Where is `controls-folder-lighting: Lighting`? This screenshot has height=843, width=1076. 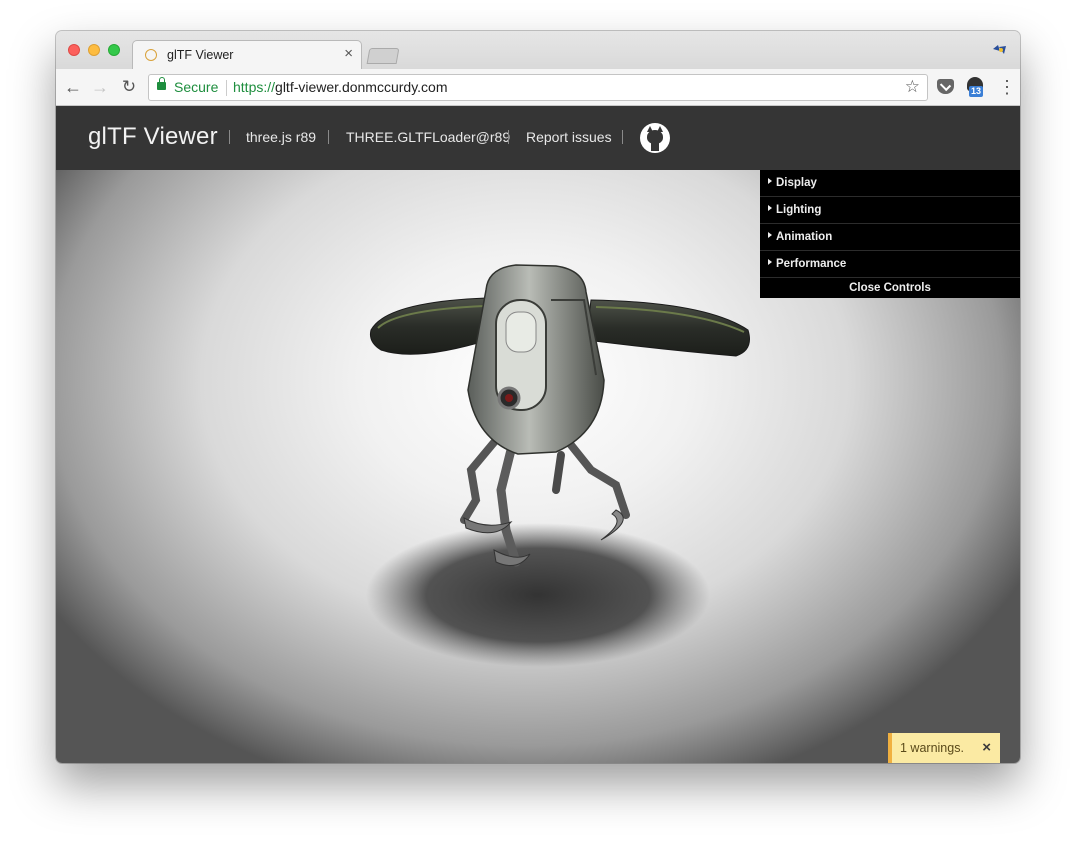
controls-folder-lighting: Lighting is located at coordinates (890, 210).